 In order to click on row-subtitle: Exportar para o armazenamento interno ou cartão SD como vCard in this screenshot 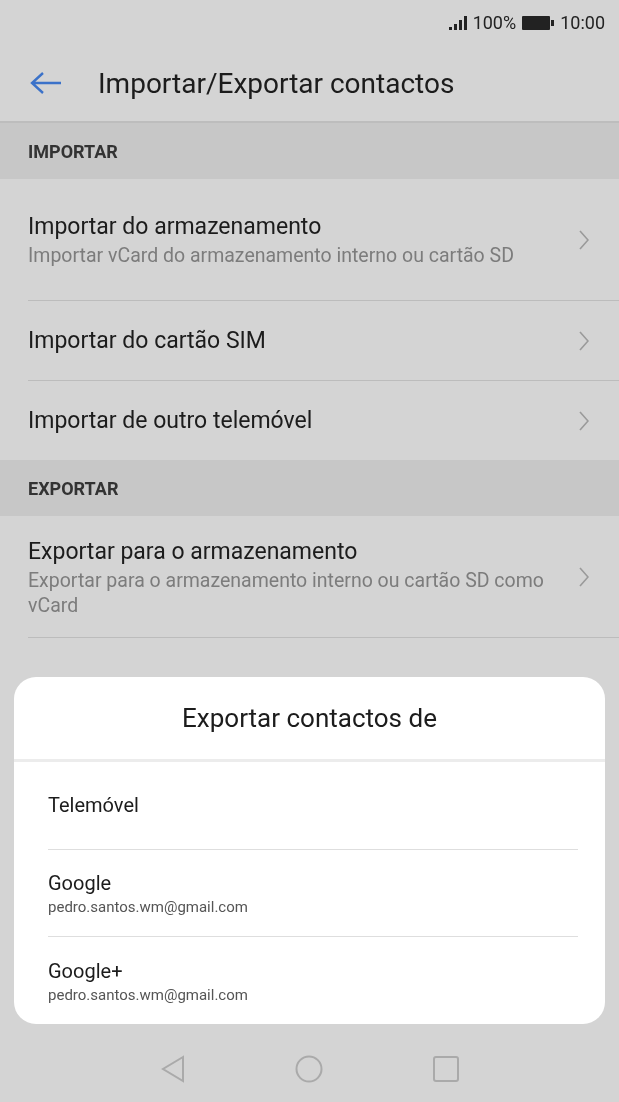, I will do `click(286, 592)`.